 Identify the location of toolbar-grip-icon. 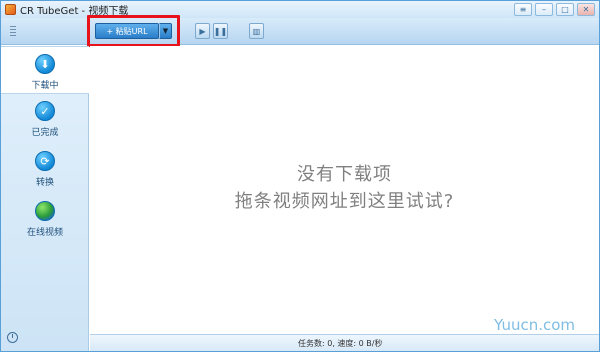
(13, 31).